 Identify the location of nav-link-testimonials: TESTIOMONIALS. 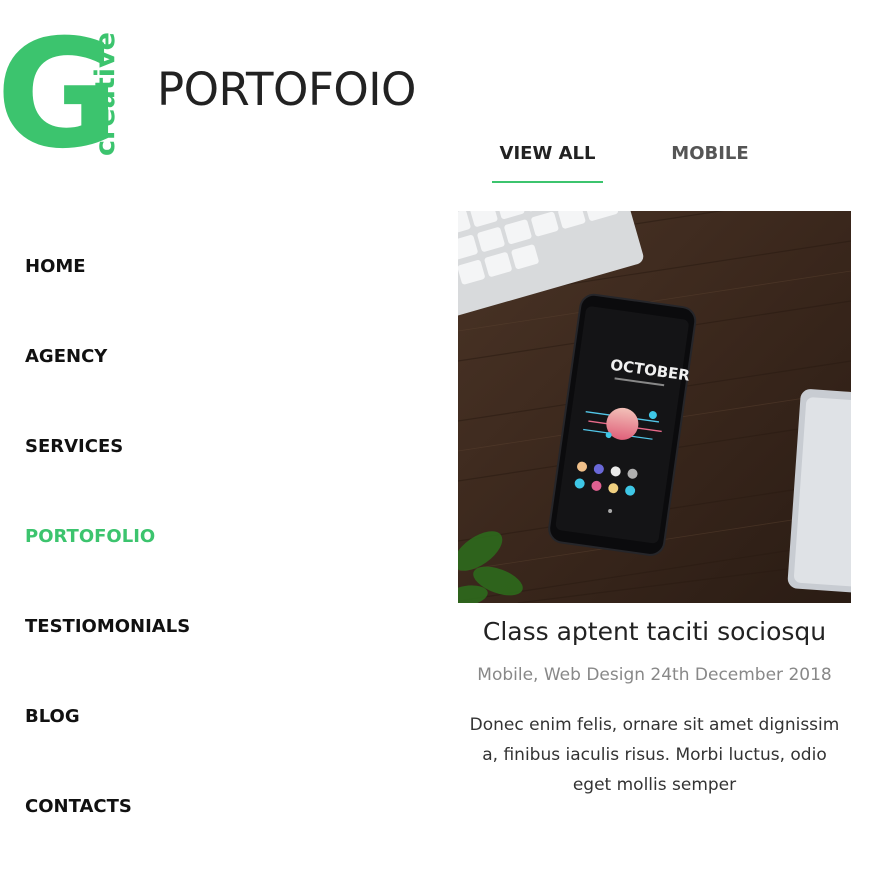
(107, 627).